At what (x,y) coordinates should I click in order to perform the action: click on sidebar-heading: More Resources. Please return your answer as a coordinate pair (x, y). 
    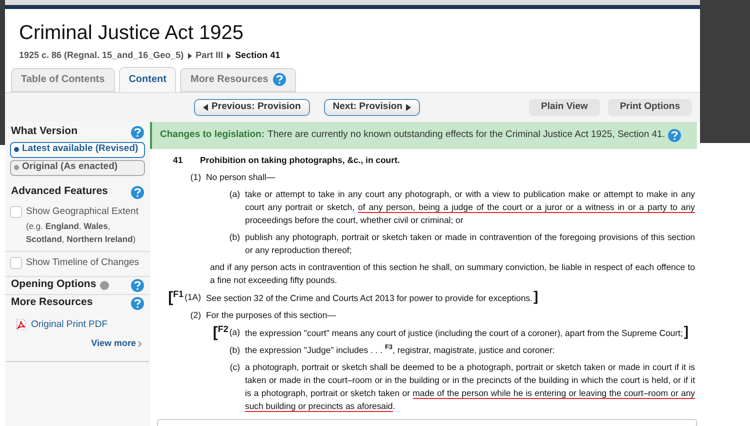
    Looking at the image, I should click on (52, 302).